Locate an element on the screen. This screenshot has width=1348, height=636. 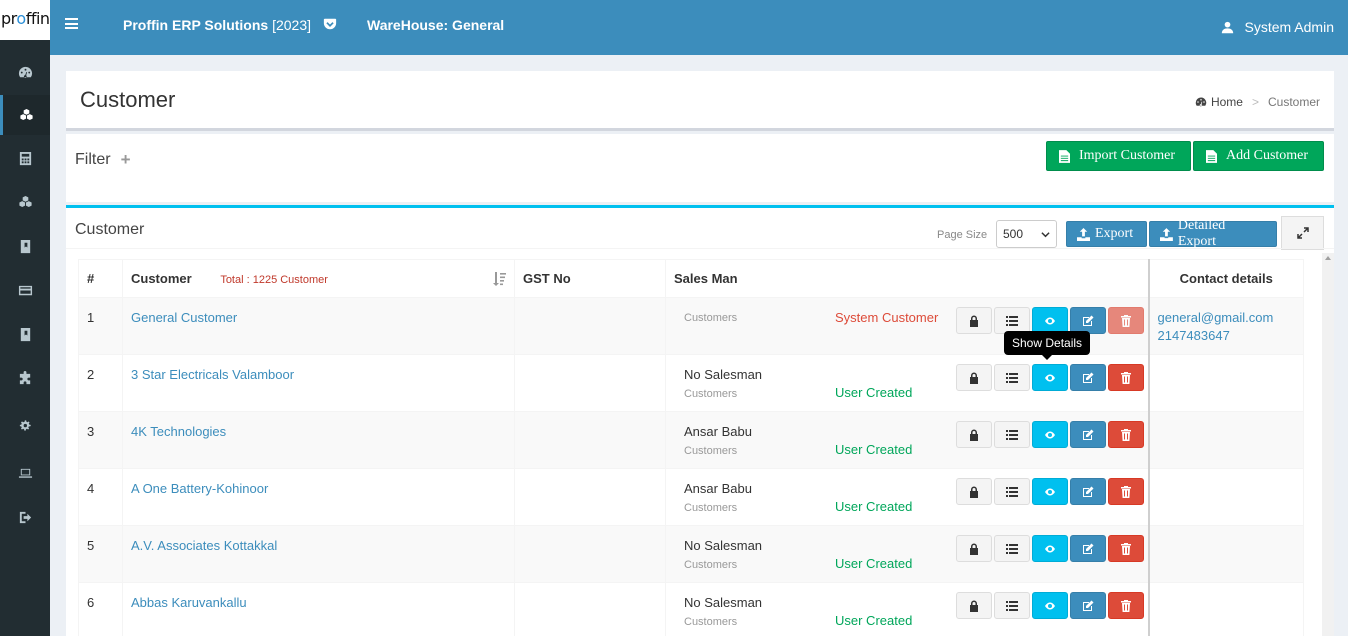
sidebar-item-ledger is located at coordinates (25, 246).